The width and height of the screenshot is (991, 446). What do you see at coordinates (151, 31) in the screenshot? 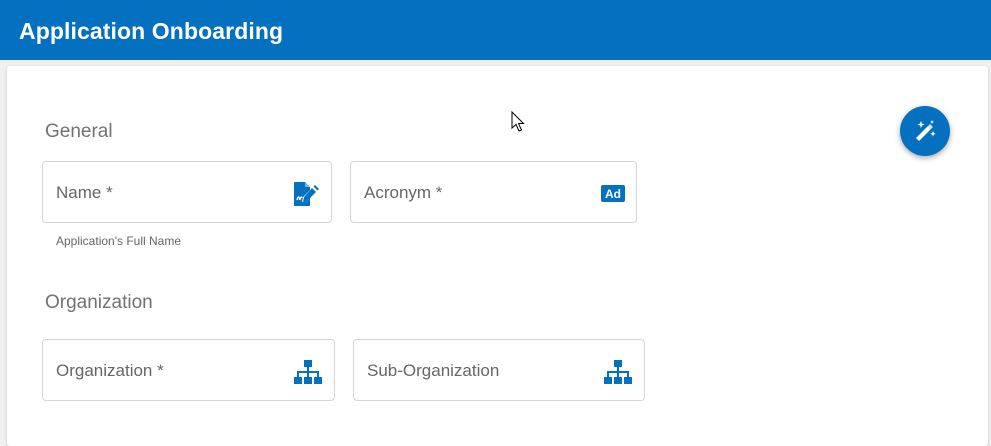
I see `page-title: Application Onboarding` at bounding box center [151, 31].